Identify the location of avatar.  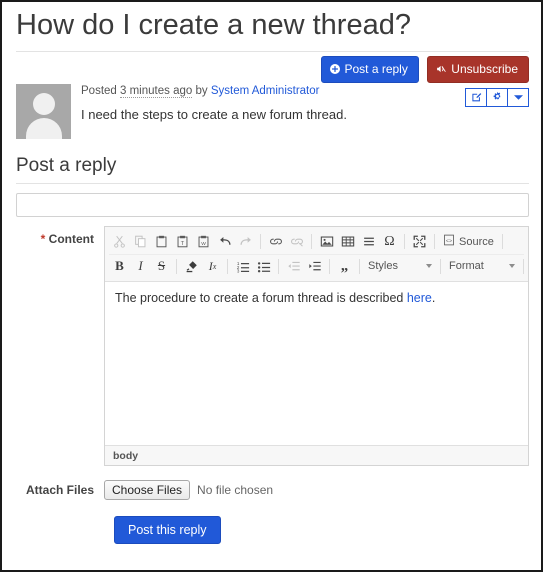
(43, 111).